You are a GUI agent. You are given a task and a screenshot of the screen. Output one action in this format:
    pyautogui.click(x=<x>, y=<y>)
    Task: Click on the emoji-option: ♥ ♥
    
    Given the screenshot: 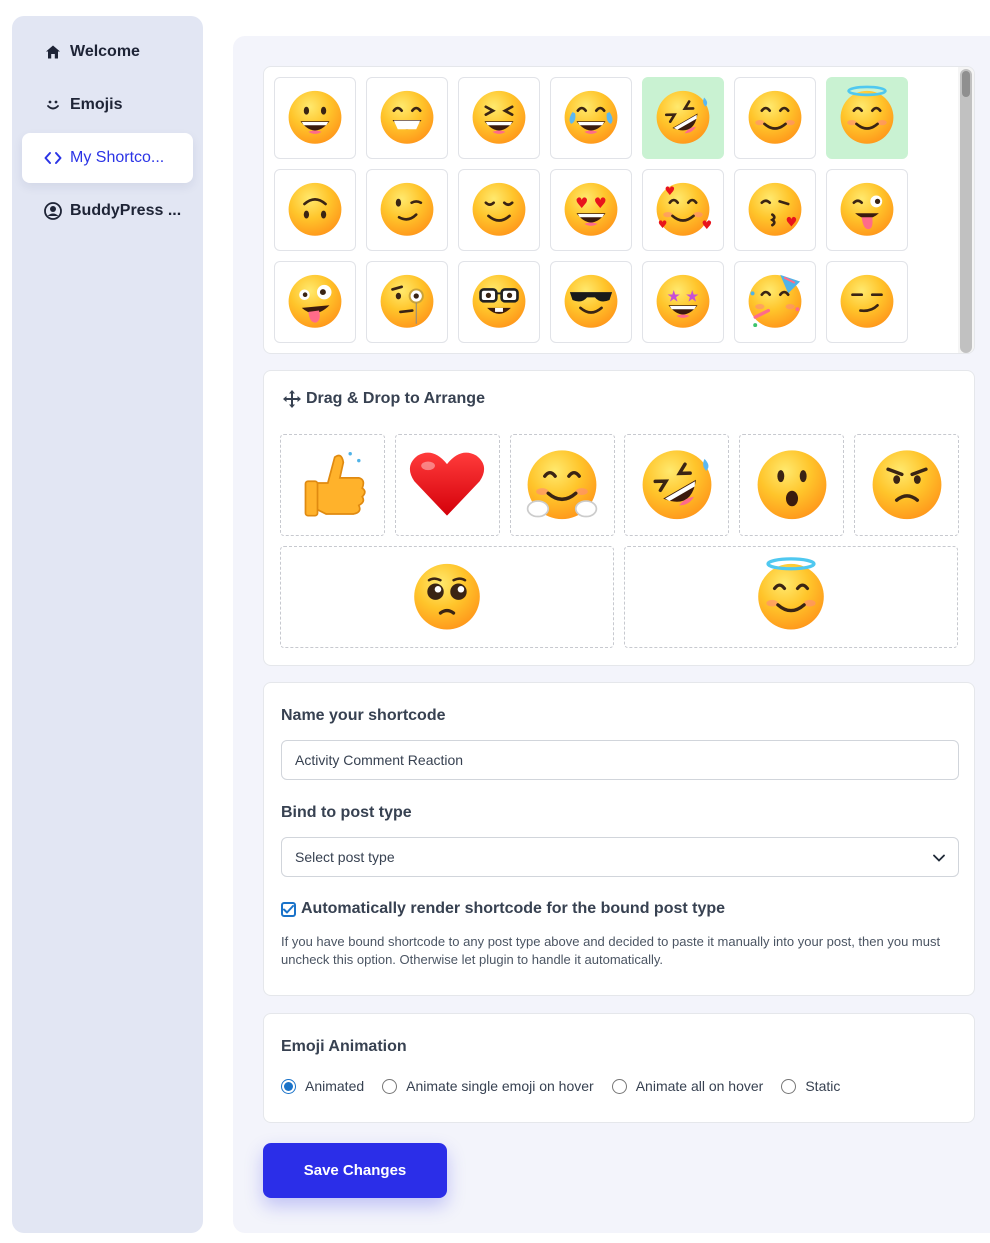 What is the action you would take?
    pyautogui.click(x=591, y=210)
    